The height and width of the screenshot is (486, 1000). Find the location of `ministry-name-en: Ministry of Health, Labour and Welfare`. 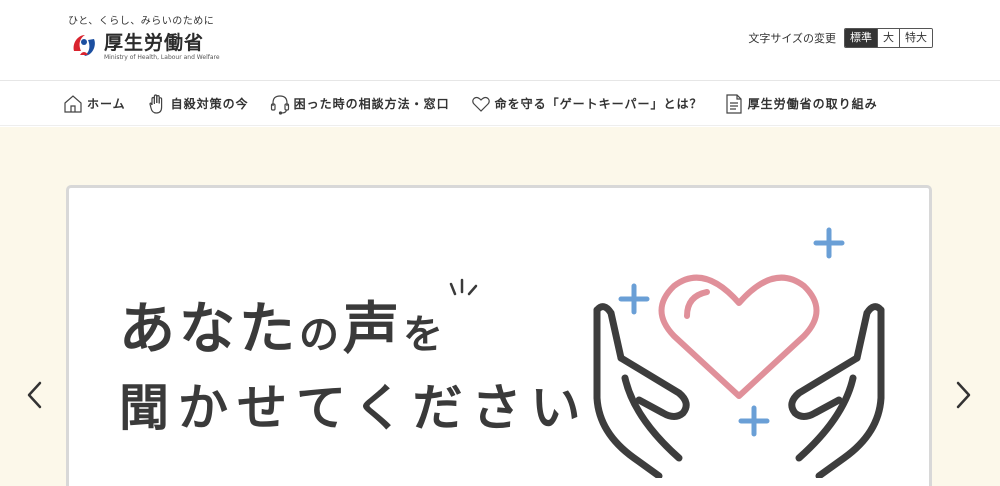

ministry-name-en: Ministry of Health, Labour and Welfare is located at coordinates (162, 57).